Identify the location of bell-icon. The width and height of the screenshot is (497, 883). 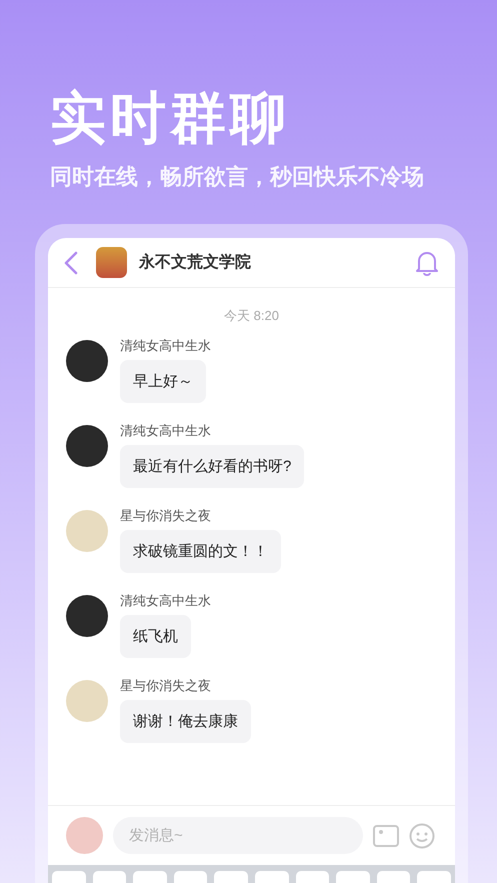
(427, 263).